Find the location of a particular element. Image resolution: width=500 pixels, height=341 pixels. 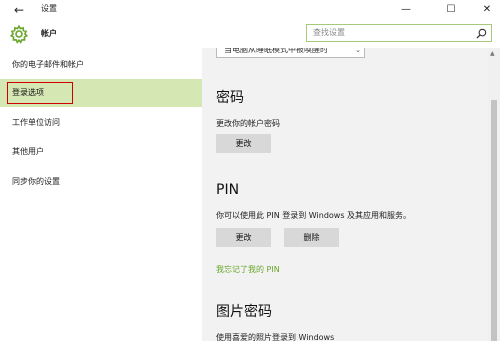

gear-icon is located at coordinates (19, 34).